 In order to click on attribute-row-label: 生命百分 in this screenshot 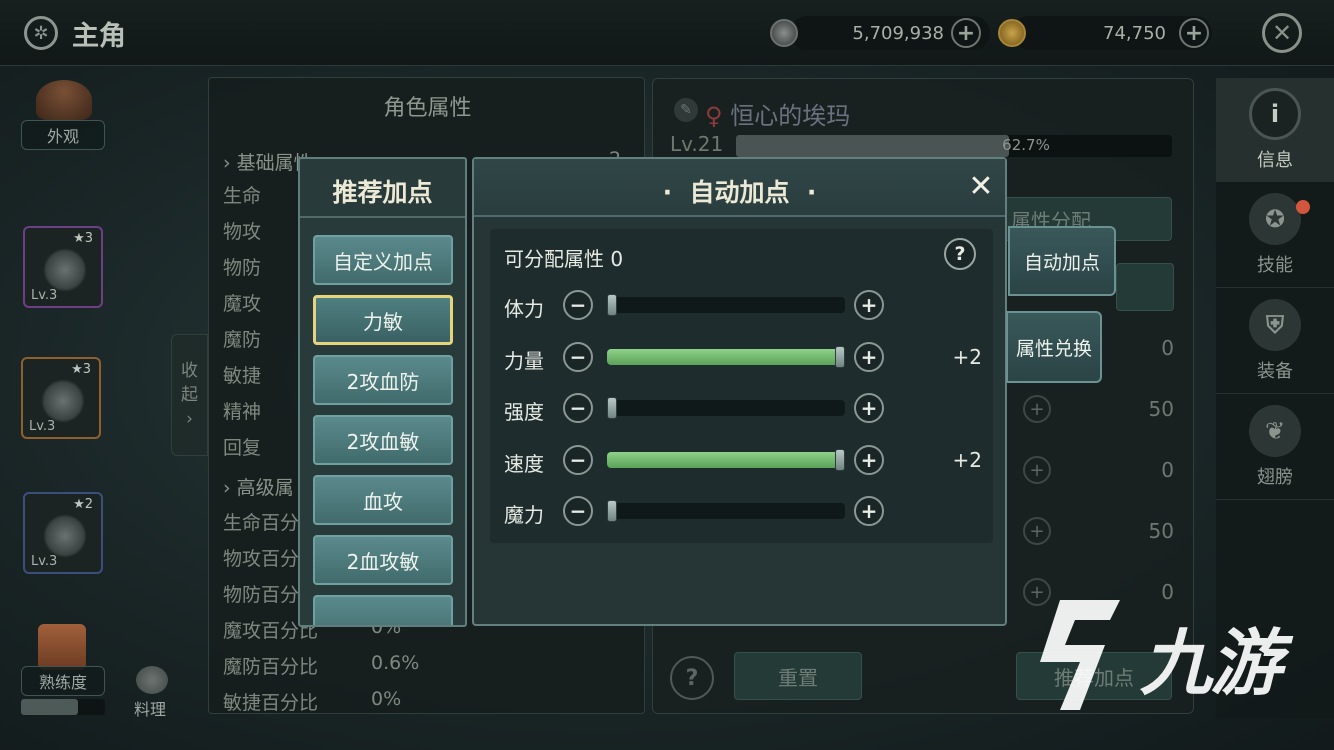, I will do `click(261, 523)`.